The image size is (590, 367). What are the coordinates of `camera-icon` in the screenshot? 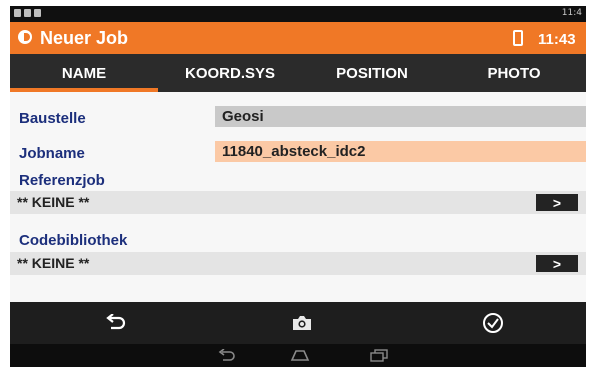 It's located at (302, 323).